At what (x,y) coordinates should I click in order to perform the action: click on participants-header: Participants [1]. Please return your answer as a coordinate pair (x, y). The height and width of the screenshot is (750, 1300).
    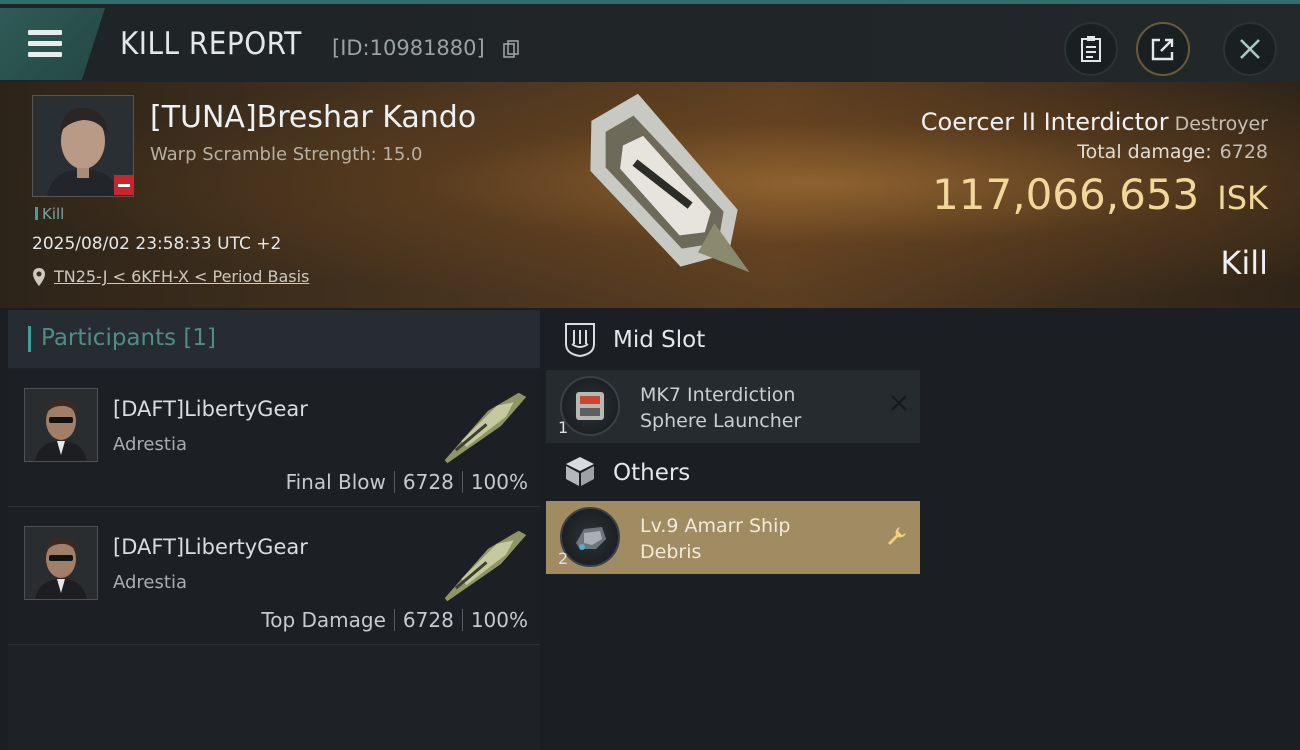
    Looking at the image, I should click on (274, 339).